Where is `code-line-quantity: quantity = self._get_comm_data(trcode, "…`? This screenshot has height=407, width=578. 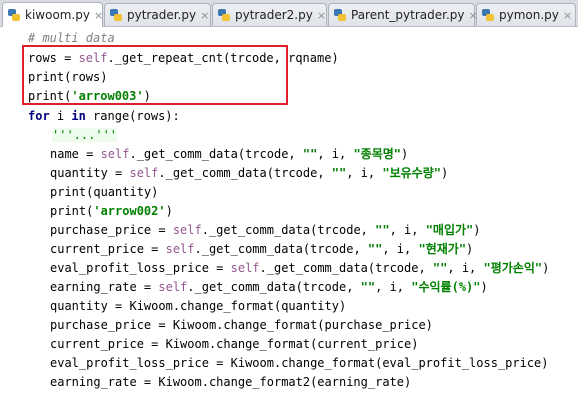
code-line-quantity: quantity = self._get_comm_data(trcode, "… is located at coordinates (249, 173).